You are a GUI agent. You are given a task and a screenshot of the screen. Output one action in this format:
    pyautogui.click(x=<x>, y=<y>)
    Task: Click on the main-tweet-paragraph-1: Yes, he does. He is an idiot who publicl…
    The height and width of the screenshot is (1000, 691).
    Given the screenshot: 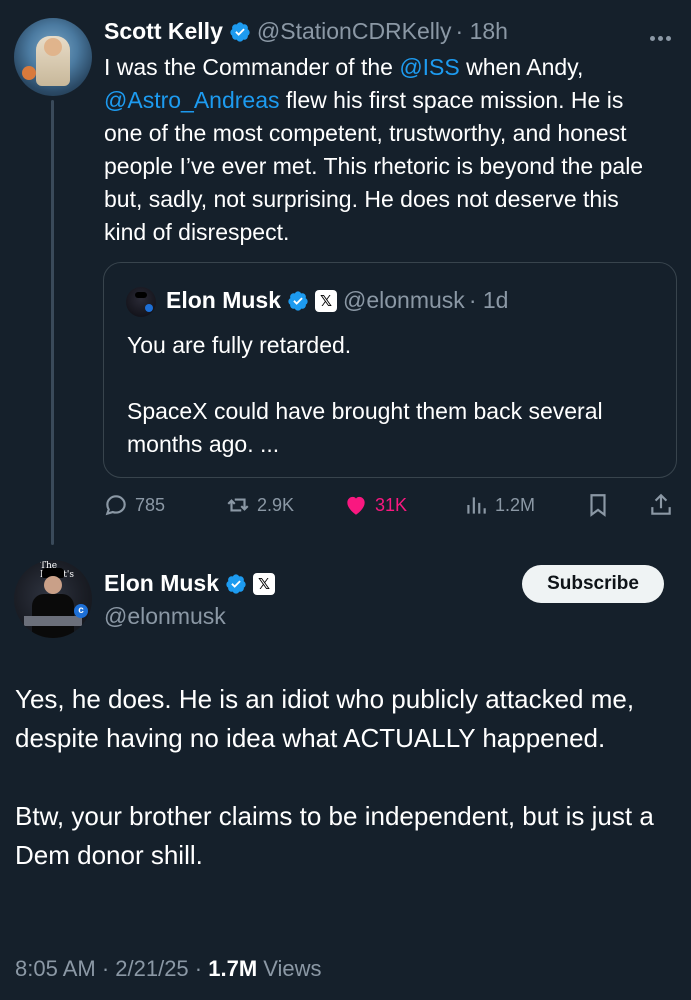 What is the action you would take?
    pyautogui.click(x=325, y=718)
    